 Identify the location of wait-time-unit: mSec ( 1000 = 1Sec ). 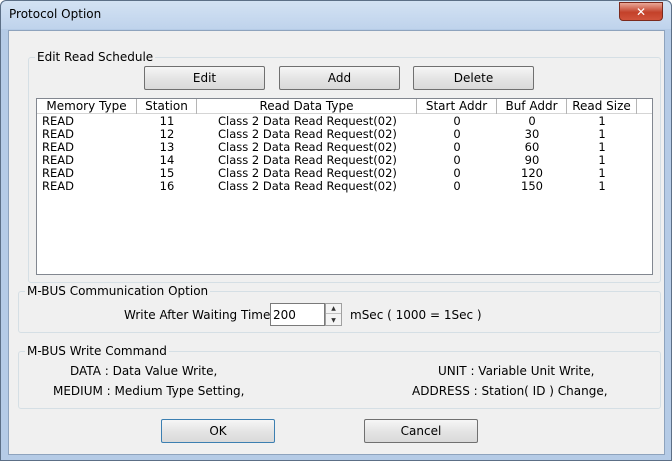
(416, 315).